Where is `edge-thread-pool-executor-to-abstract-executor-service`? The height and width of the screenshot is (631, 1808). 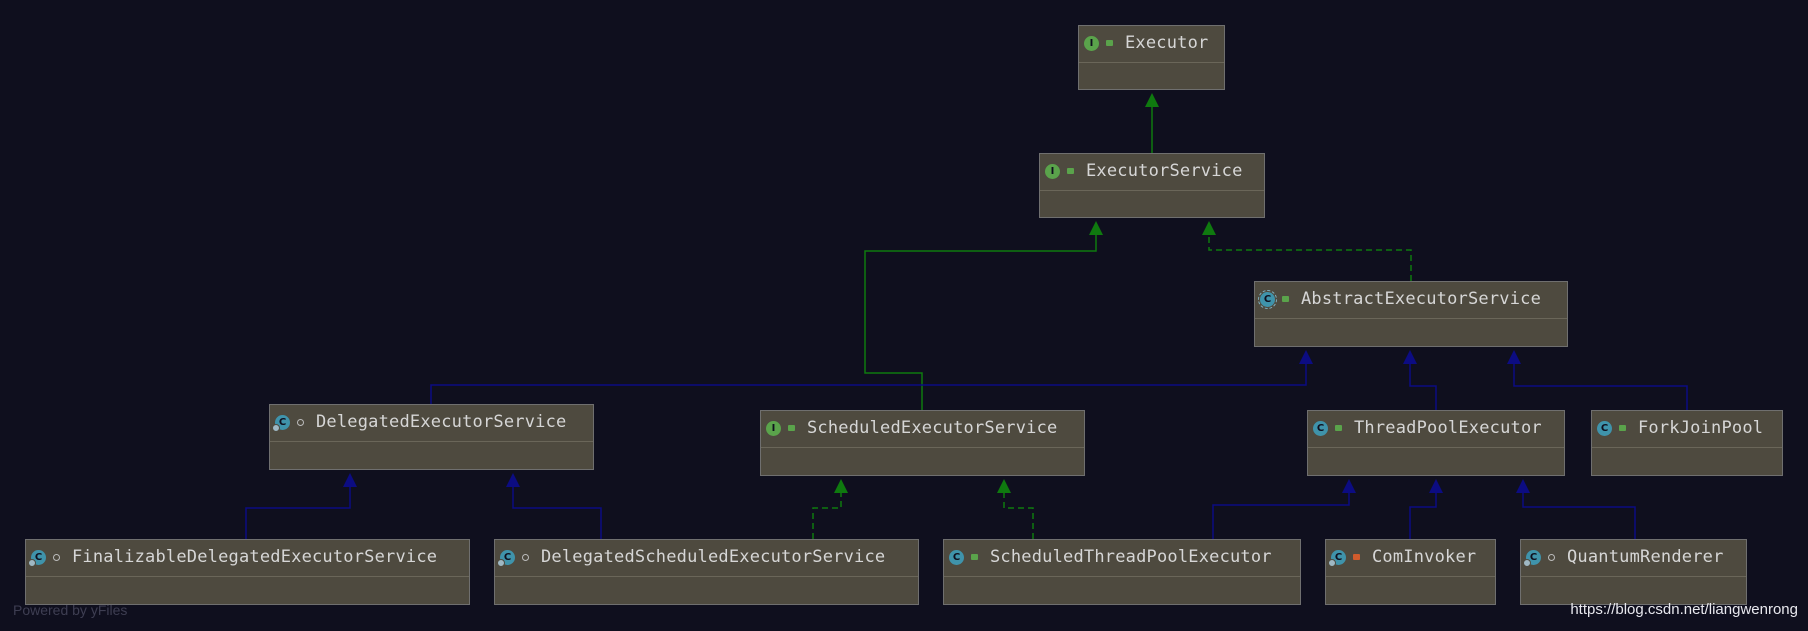 edge-thread-pool-executor-to-abstract-executor-service is located at coordinates (1420, 380).